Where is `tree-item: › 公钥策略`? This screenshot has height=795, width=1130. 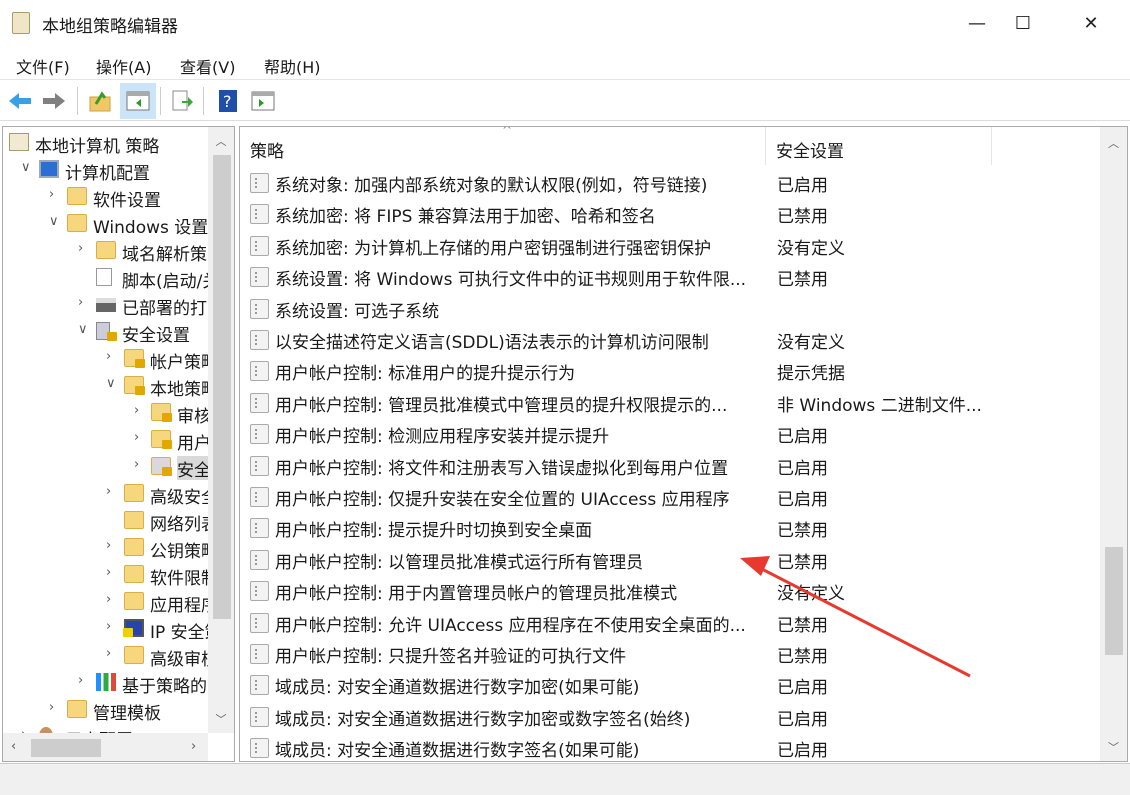
tree-item: › 公钥策略 is located at coordinates (105, 548).